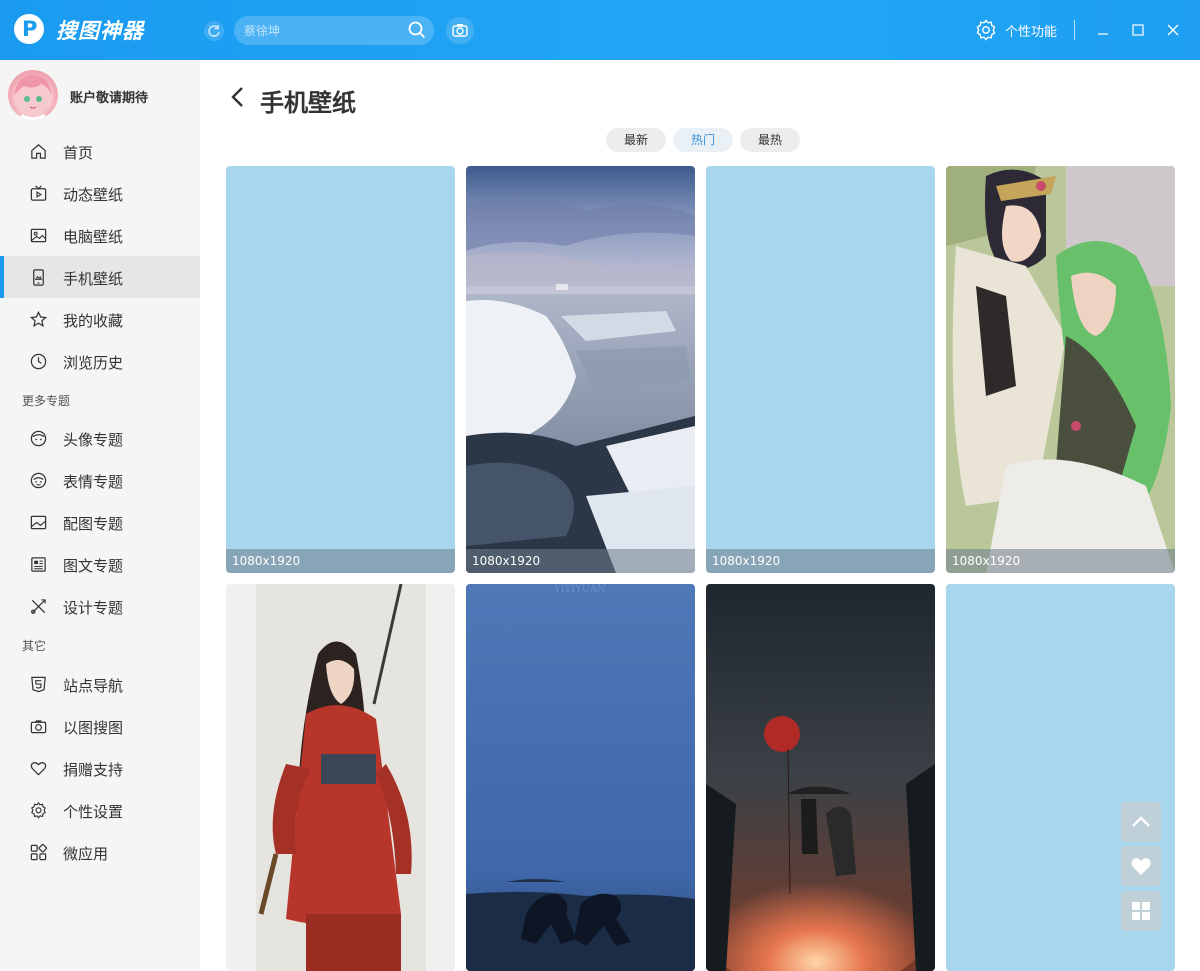 The width and height of the screenshot is (1200, 971). I want to click on sidebar-item-image-search: 以图搜图, so click(100, 726).